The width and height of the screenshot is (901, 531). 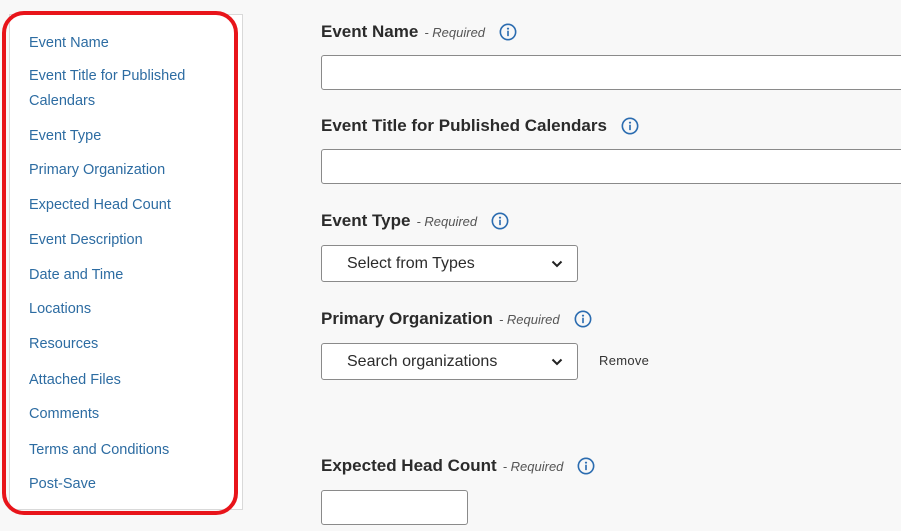 I want to click on nav-item-event-name: Event Name, so click(x=69, y=43).